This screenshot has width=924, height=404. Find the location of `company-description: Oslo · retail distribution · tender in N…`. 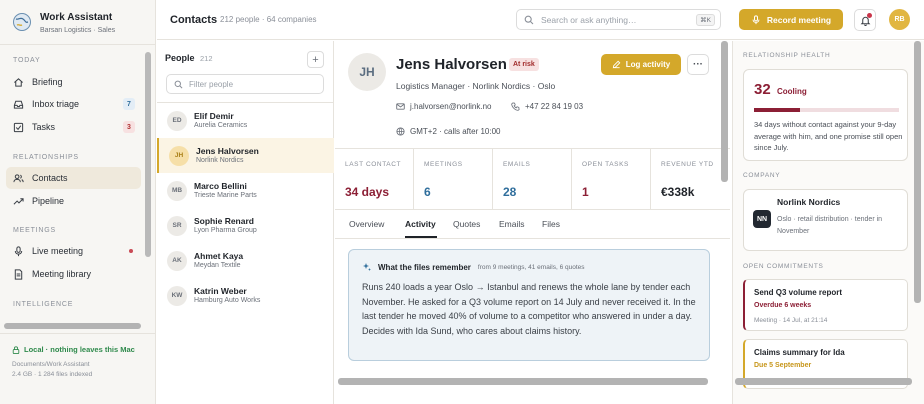

company-description: Oslo · retail distribution · tender in N… is located at coordinates (830, 225).